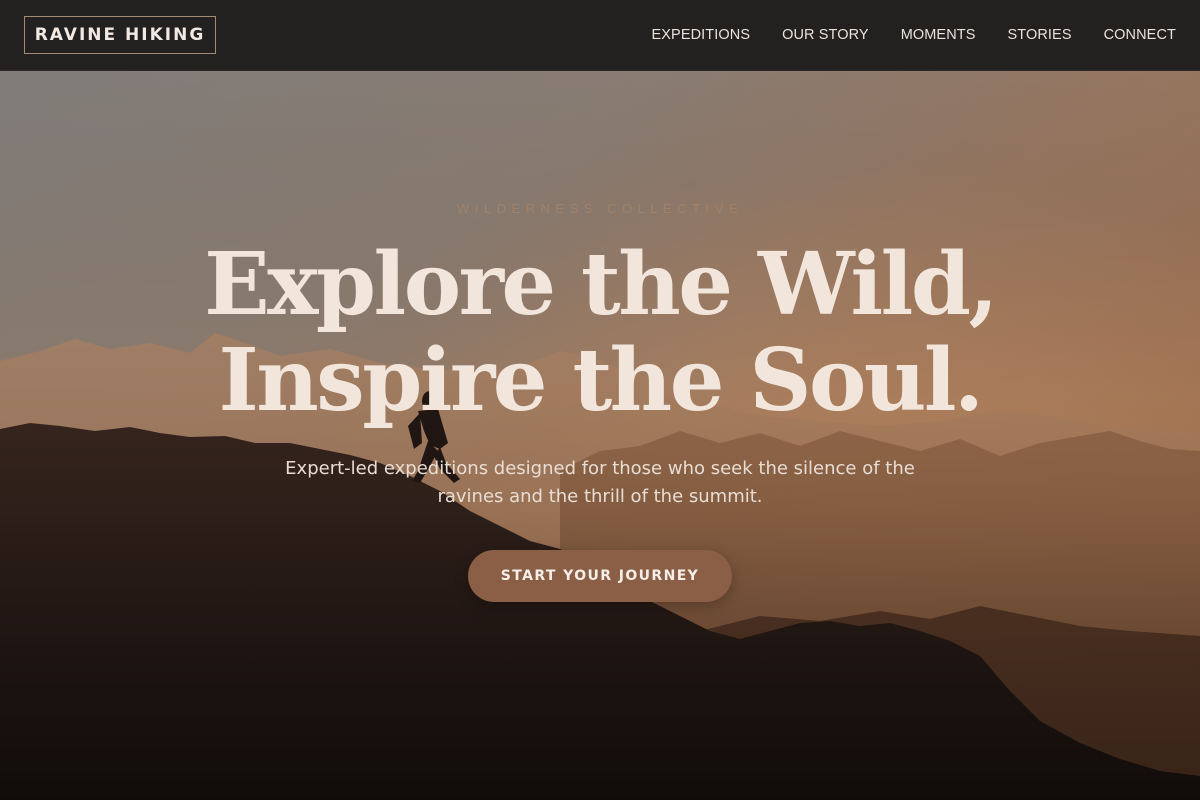 The width and height of the screenshot is (1200, 800). Describe the element at coordinates (120, 35) in the screenshot. I see `brand-logo: RAVINE HIKING` at that location.